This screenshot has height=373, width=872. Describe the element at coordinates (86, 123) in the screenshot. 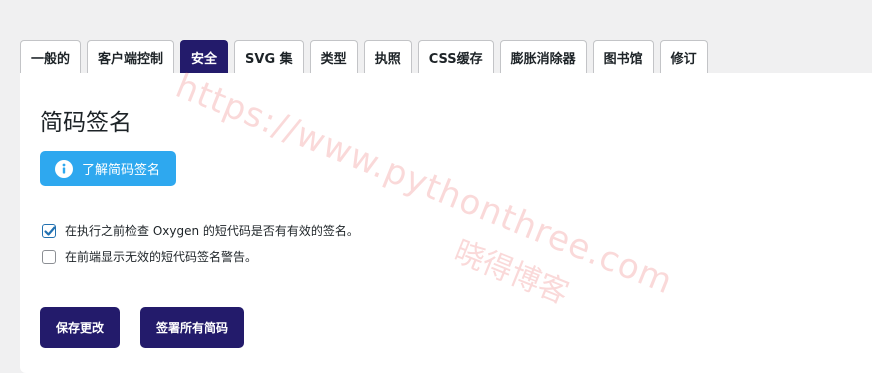

I see `section-title: 简码签名` at that location.